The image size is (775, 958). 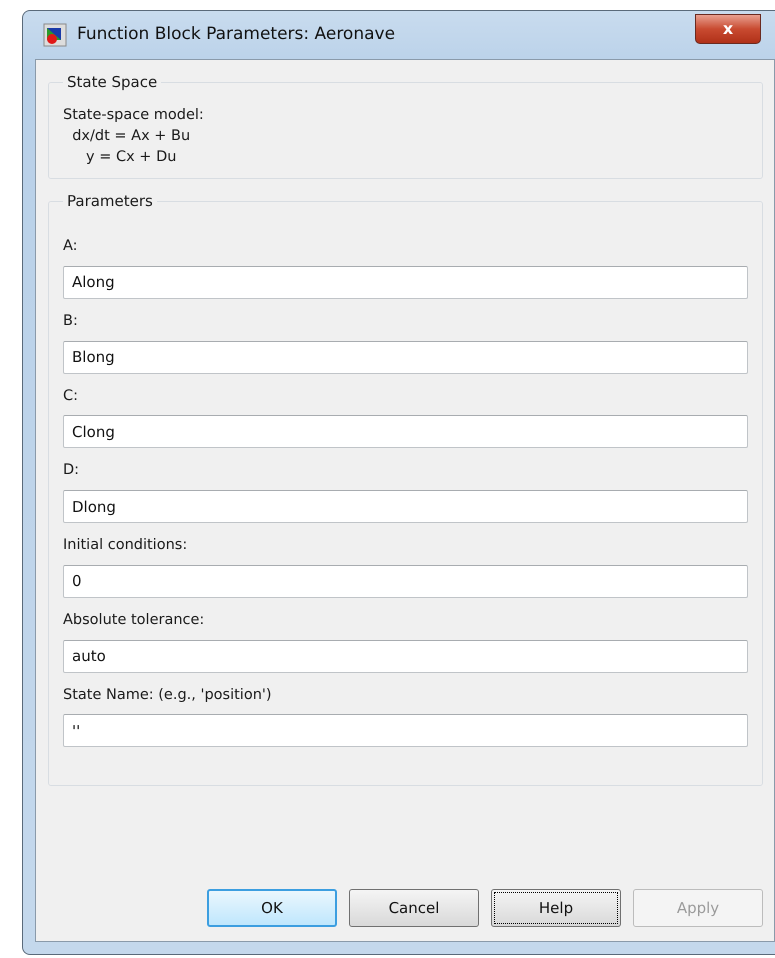 I want to click on field-label: B:, so click(x=71, y=321).